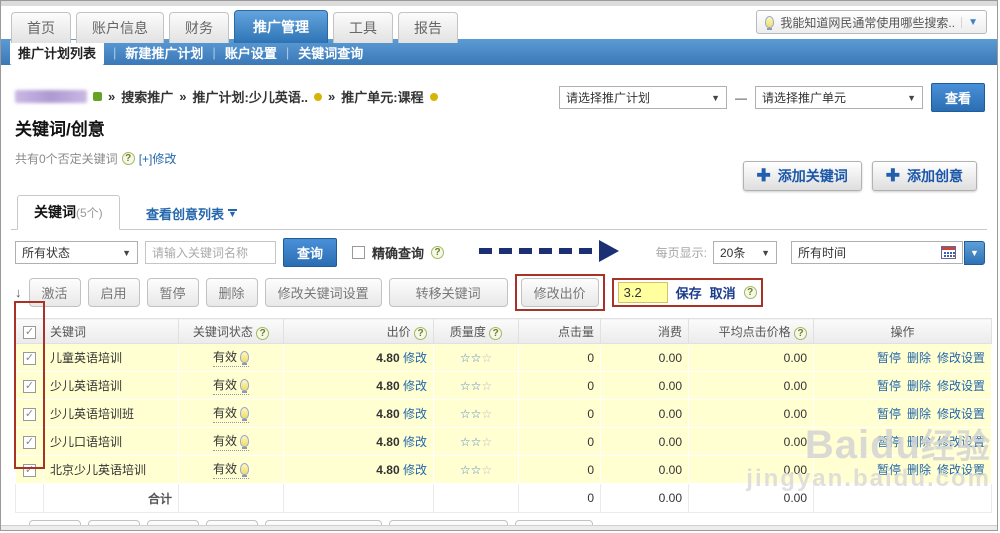  I want to click on col-status: 关键词状态 ?, so click(231, 331).